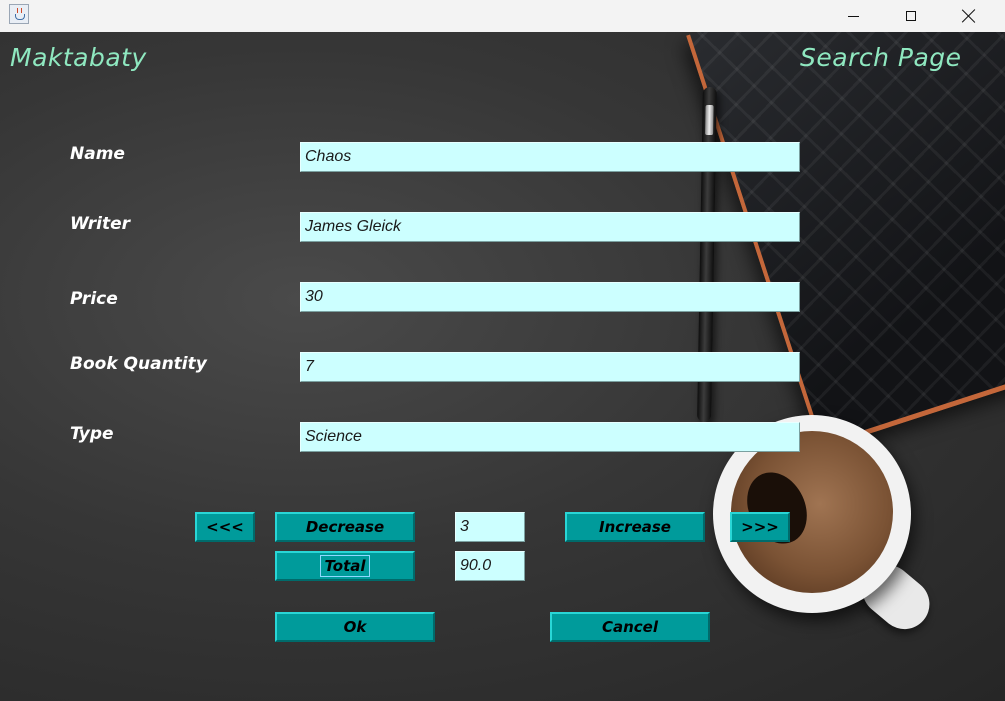 The image size is (1005, 701). I want to click on writer-input, so click(550, 227).